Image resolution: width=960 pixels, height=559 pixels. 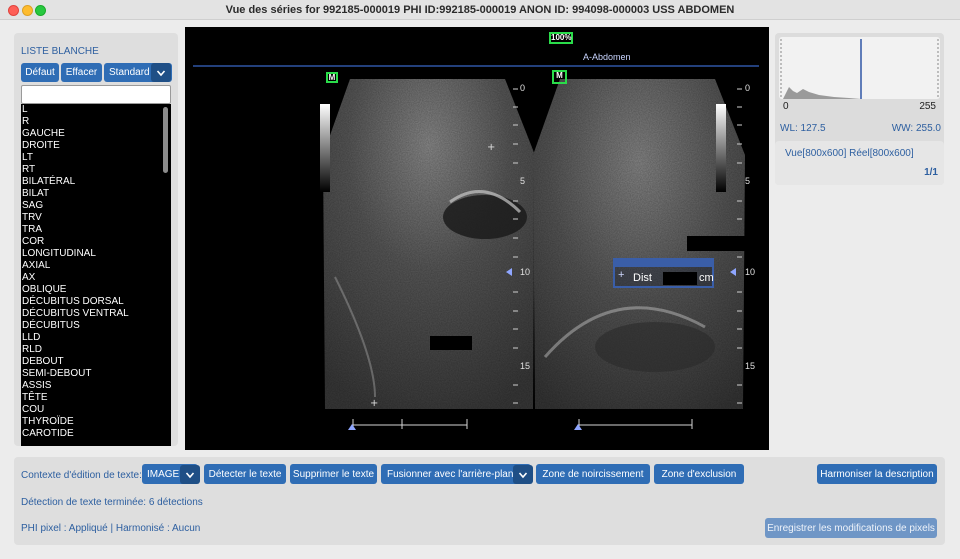 What do you see at coordinates (748, 88) in the screenshot?
I see `right-depth-label-0: 0` at bounding box center [748, 88].